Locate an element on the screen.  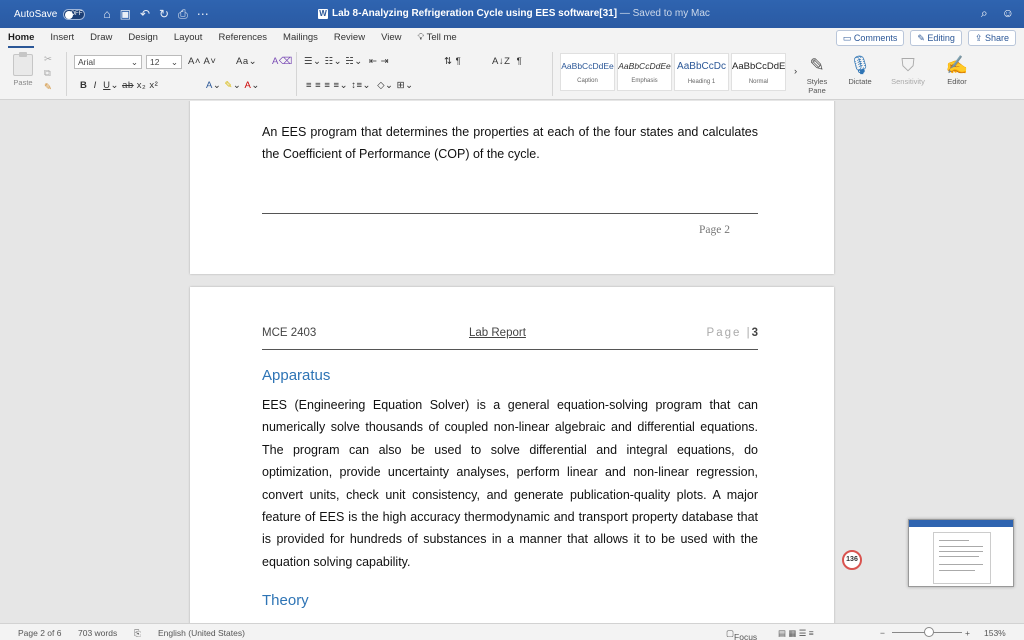
editing-button: ✎ Editing is located at coordinates (936, 38).